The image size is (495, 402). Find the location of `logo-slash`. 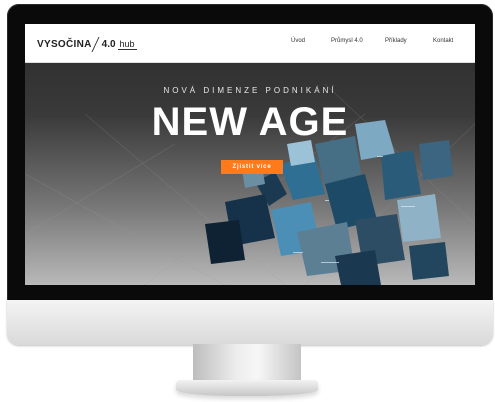

logo-slash is located at coordinates (95, 44).